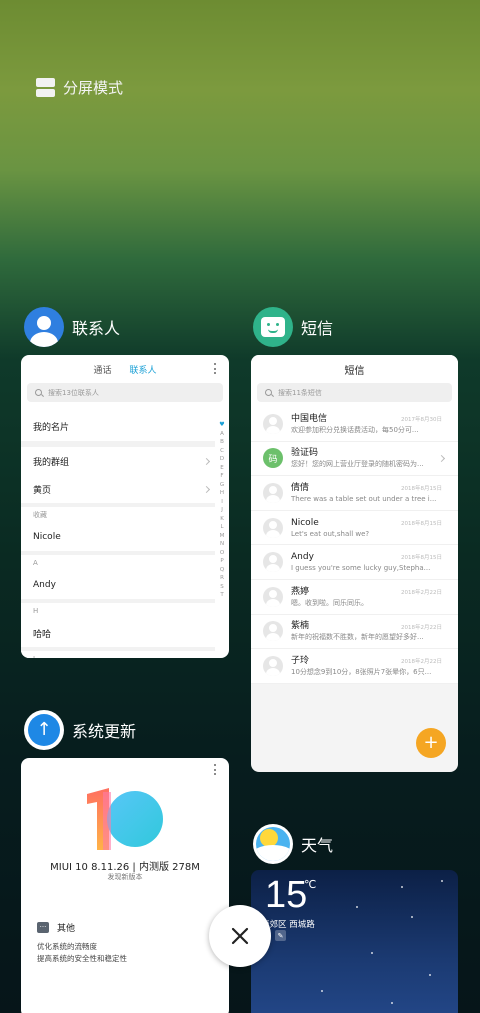  I want to click on messages-app-name: 短信, so click(317, 328).